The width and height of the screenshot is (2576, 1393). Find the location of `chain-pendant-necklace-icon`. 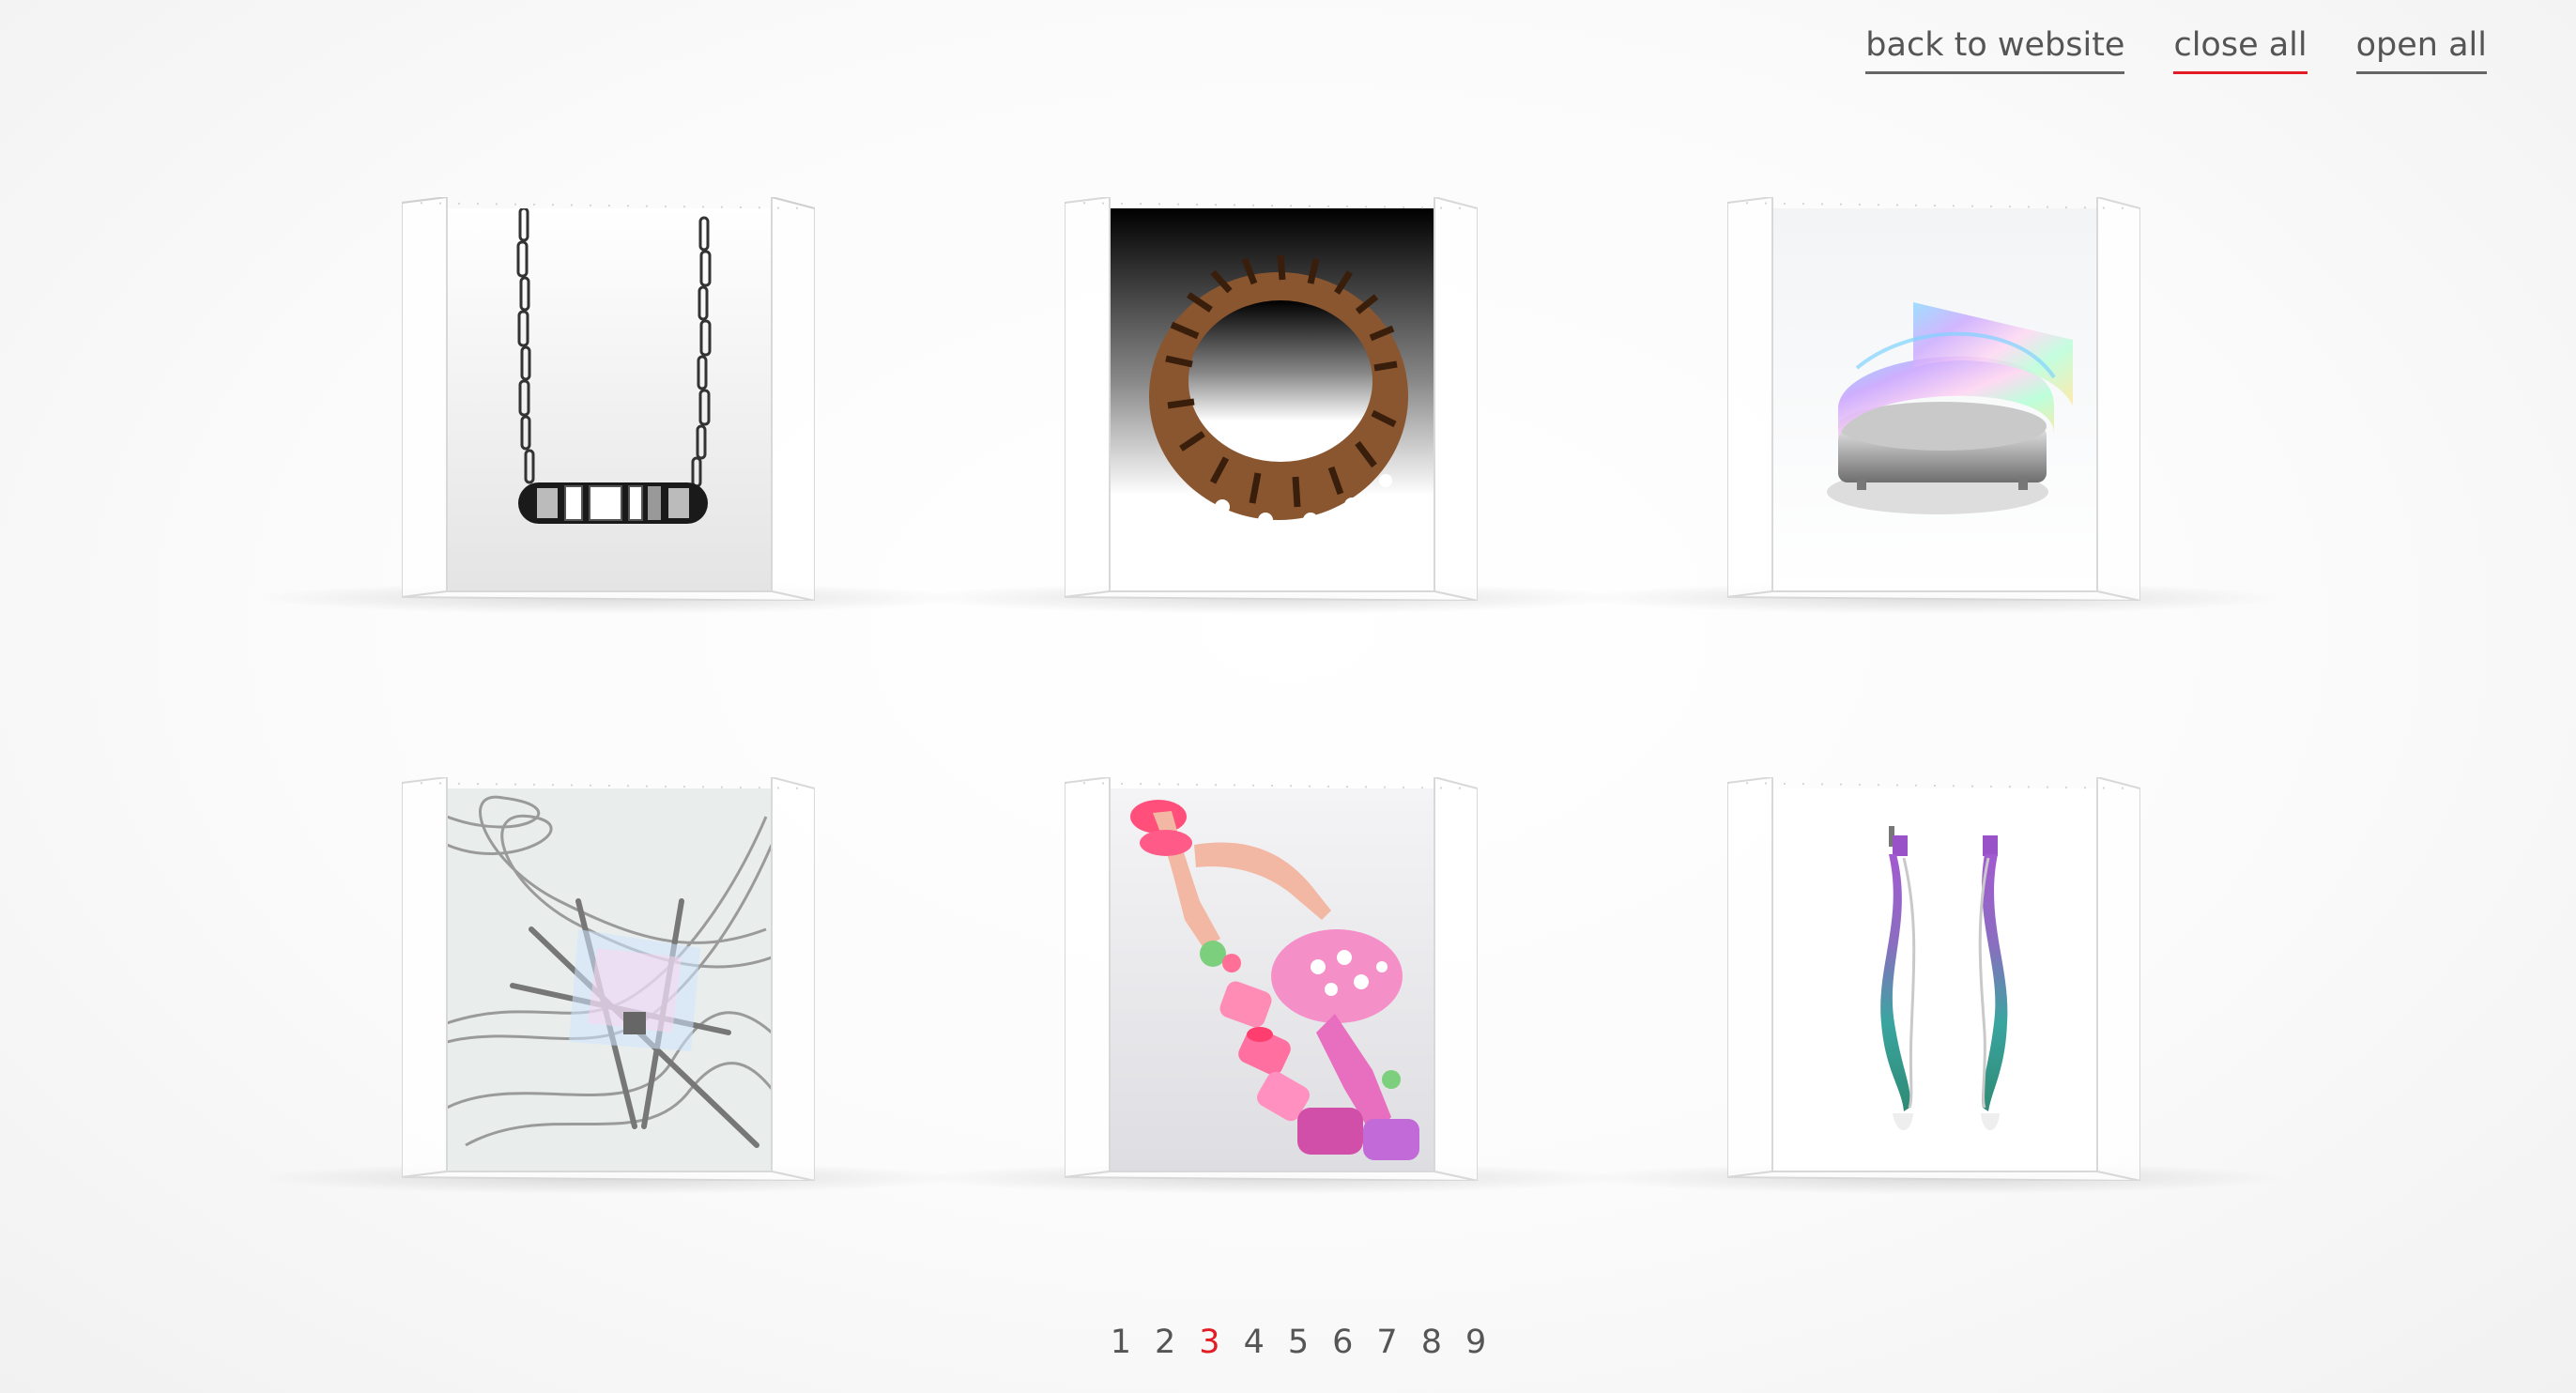

chain-pendant-necklace-icon is located at coordinates (609, 399).